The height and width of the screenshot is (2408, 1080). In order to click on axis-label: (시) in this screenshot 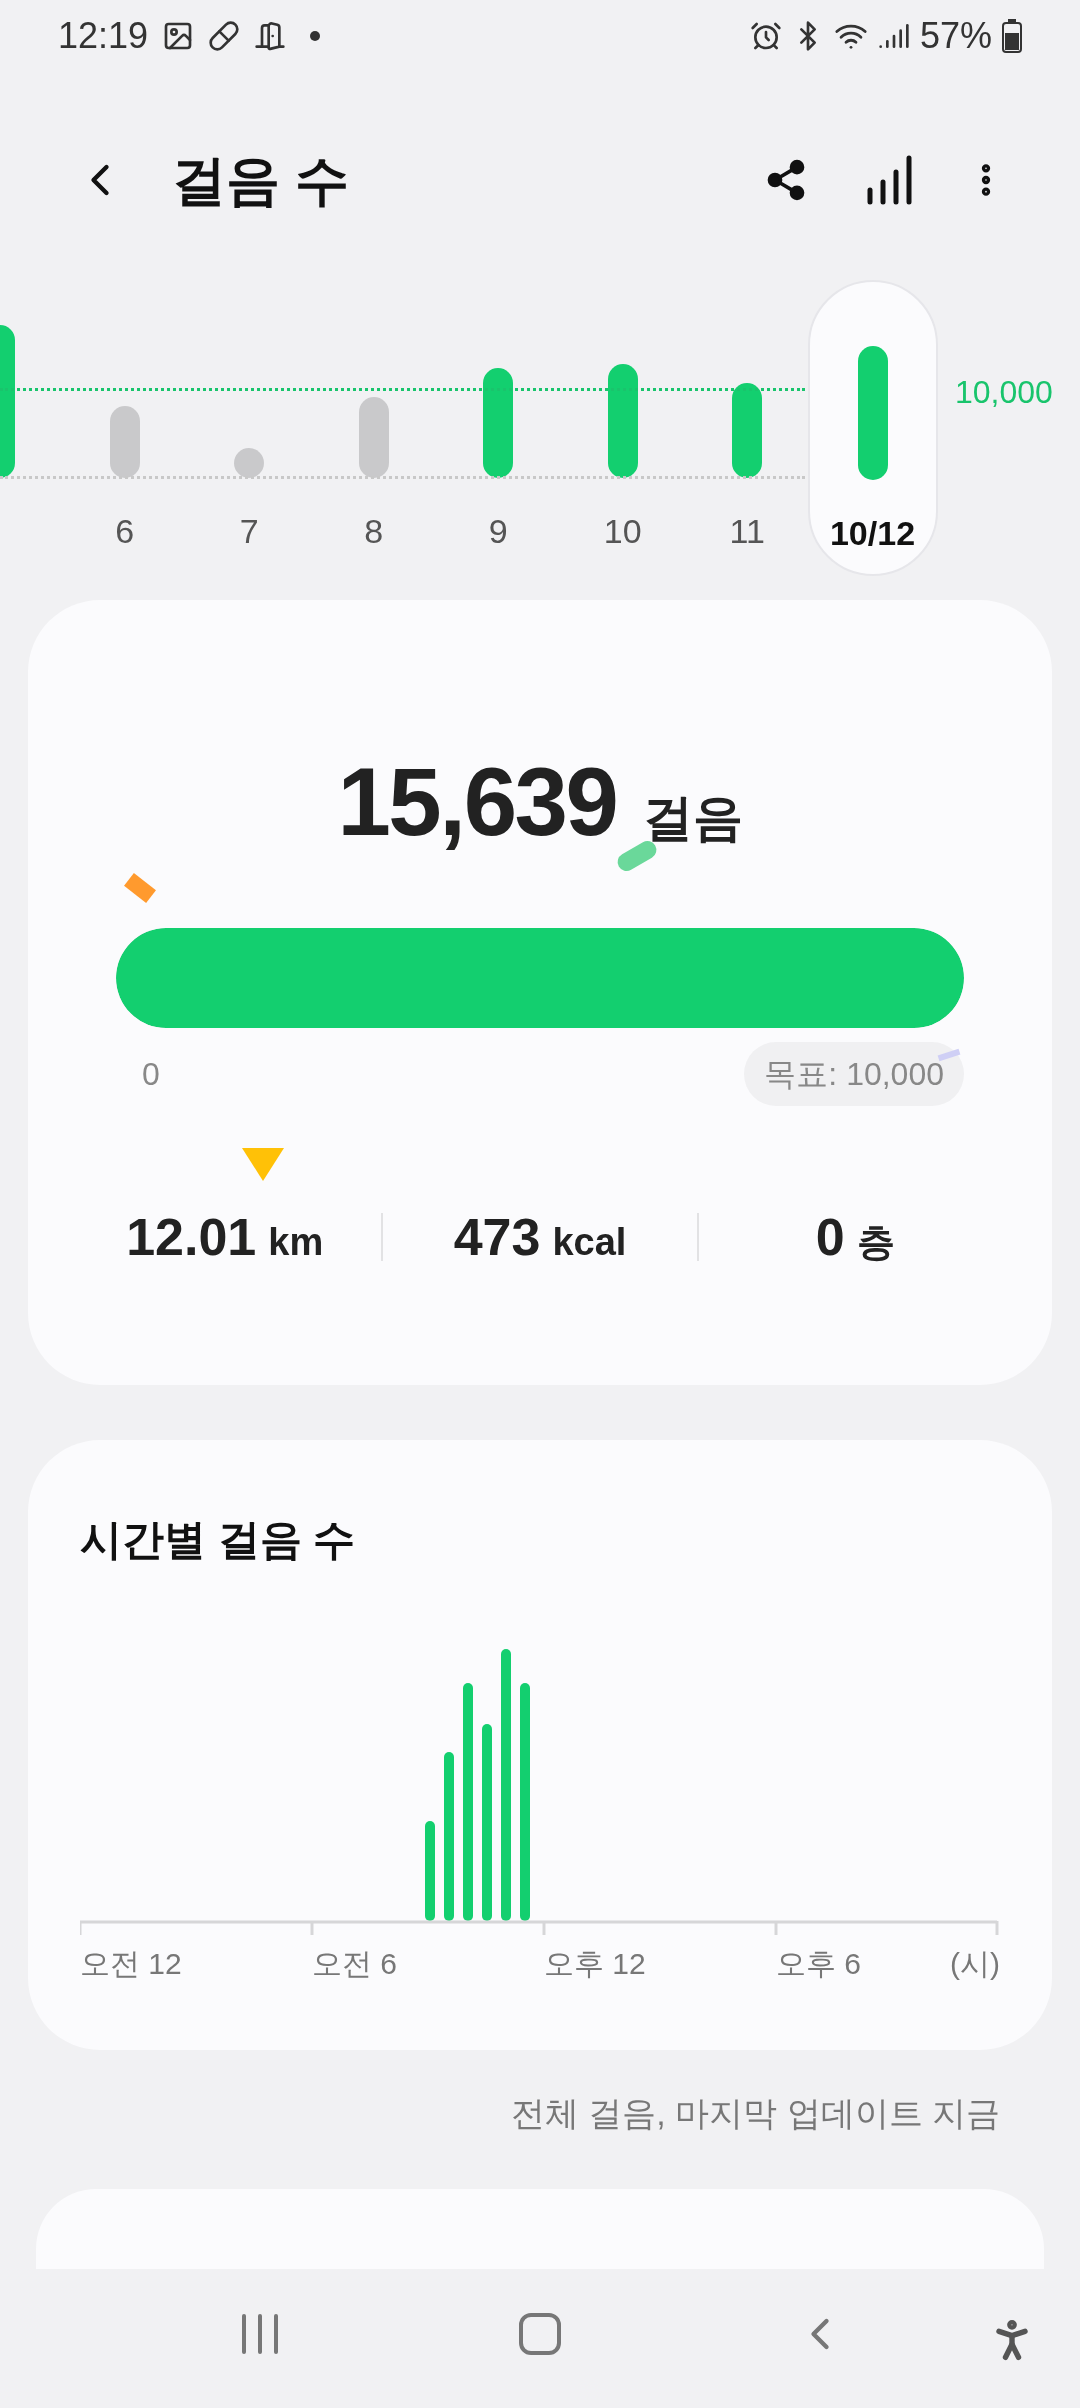, I will do `click(975, 1964)`.